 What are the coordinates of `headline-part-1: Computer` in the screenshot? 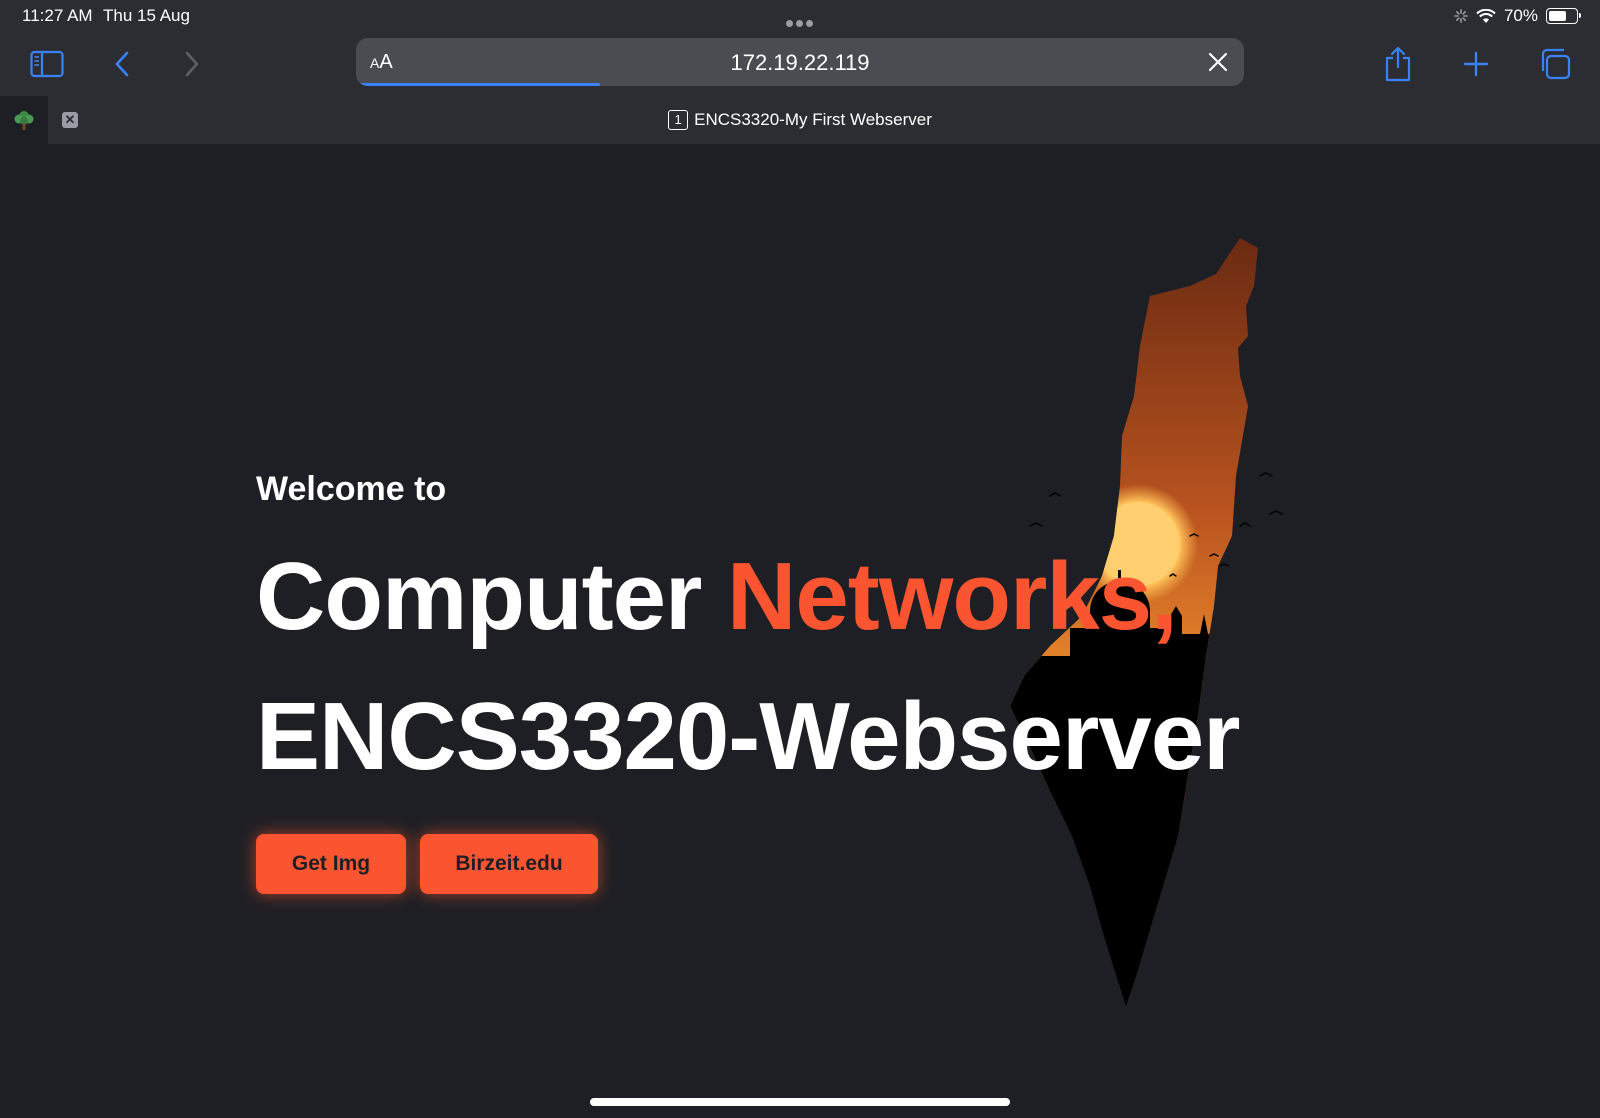 It's located at (491, 596).